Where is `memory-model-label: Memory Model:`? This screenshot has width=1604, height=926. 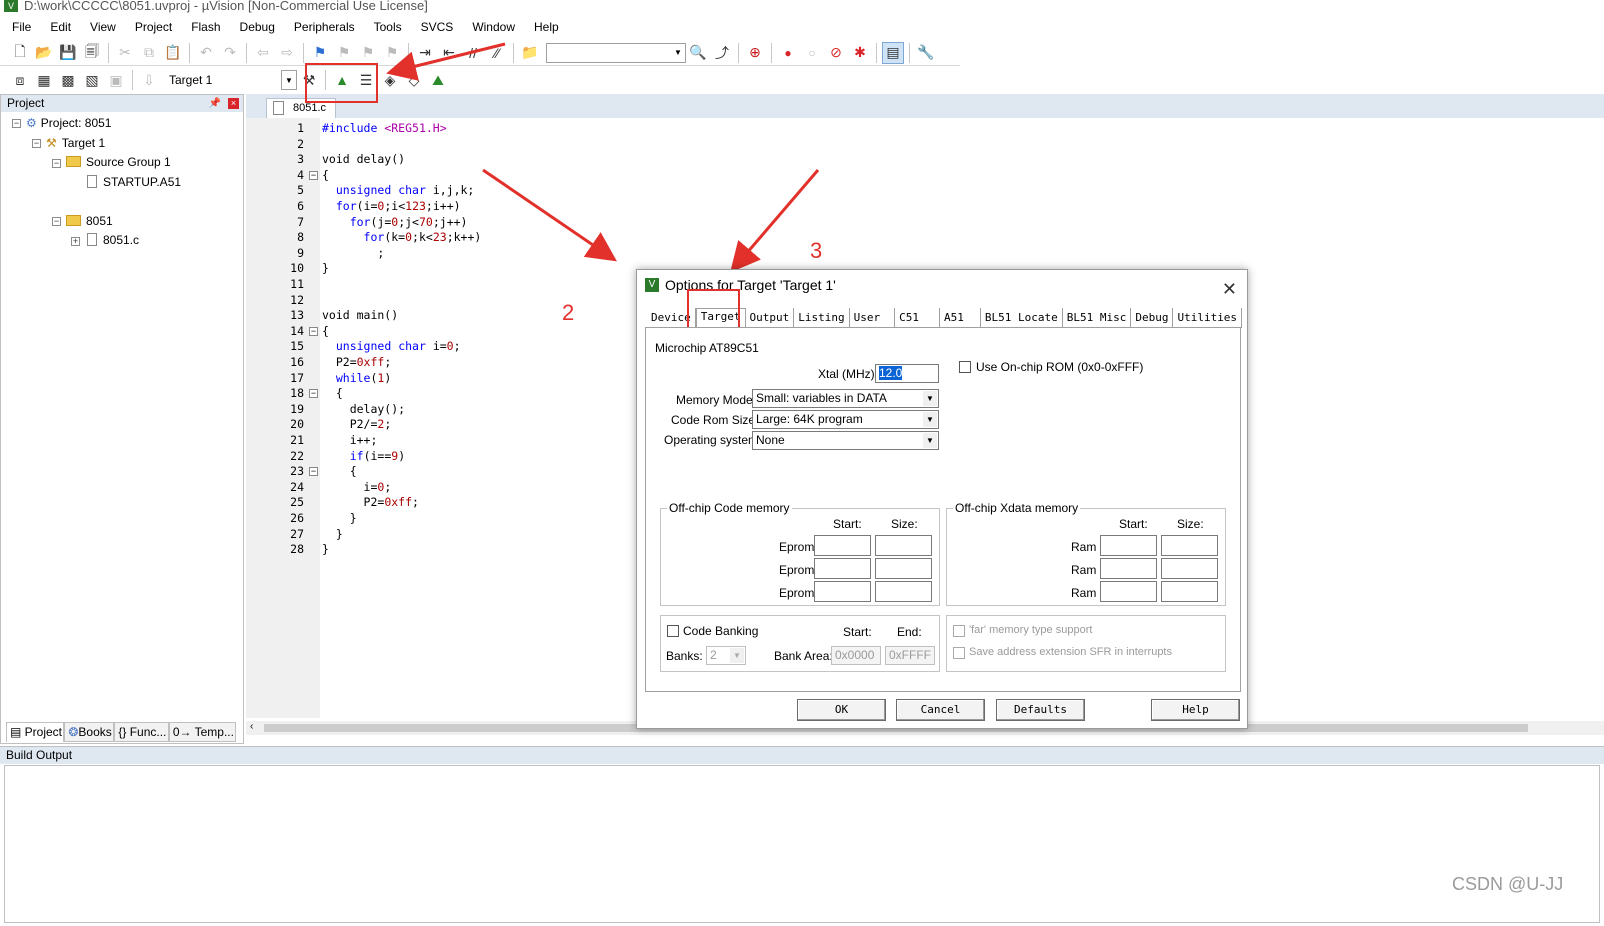
memory-model-label: Memory Model: is located at coordinates (717, 400).